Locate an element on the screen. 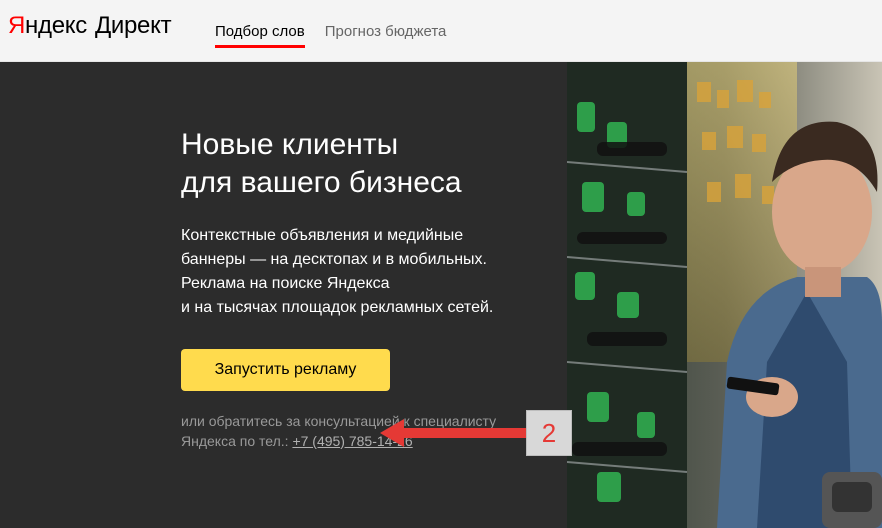 This screenshot has height=528, width=882. contact-prefix: Яндекса по тел.: is located at coordinates (237, 441).